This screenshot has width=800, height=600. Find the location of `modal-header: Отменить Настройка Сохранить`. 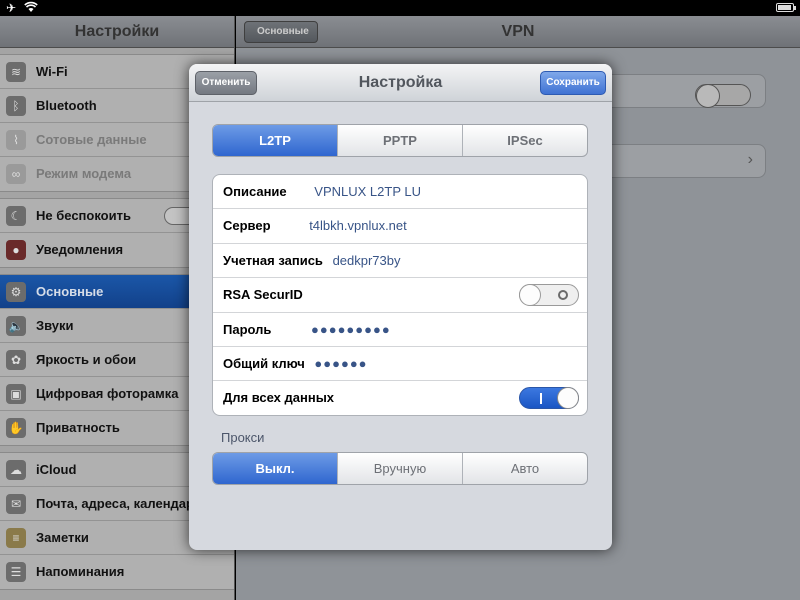

modal-header: Отменить Настройка Сохранить is located at coordinates (400, 83).